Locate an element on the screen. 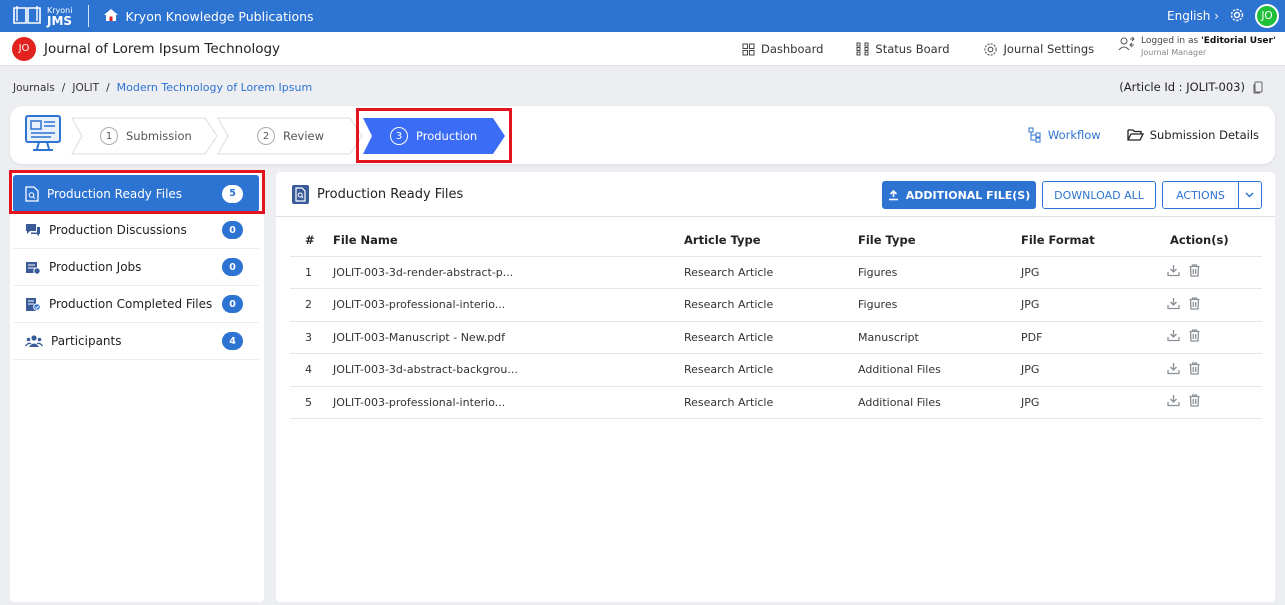  additional-files-label: ADDITIONAL FILE(S) is located at coordinates (968, 195).